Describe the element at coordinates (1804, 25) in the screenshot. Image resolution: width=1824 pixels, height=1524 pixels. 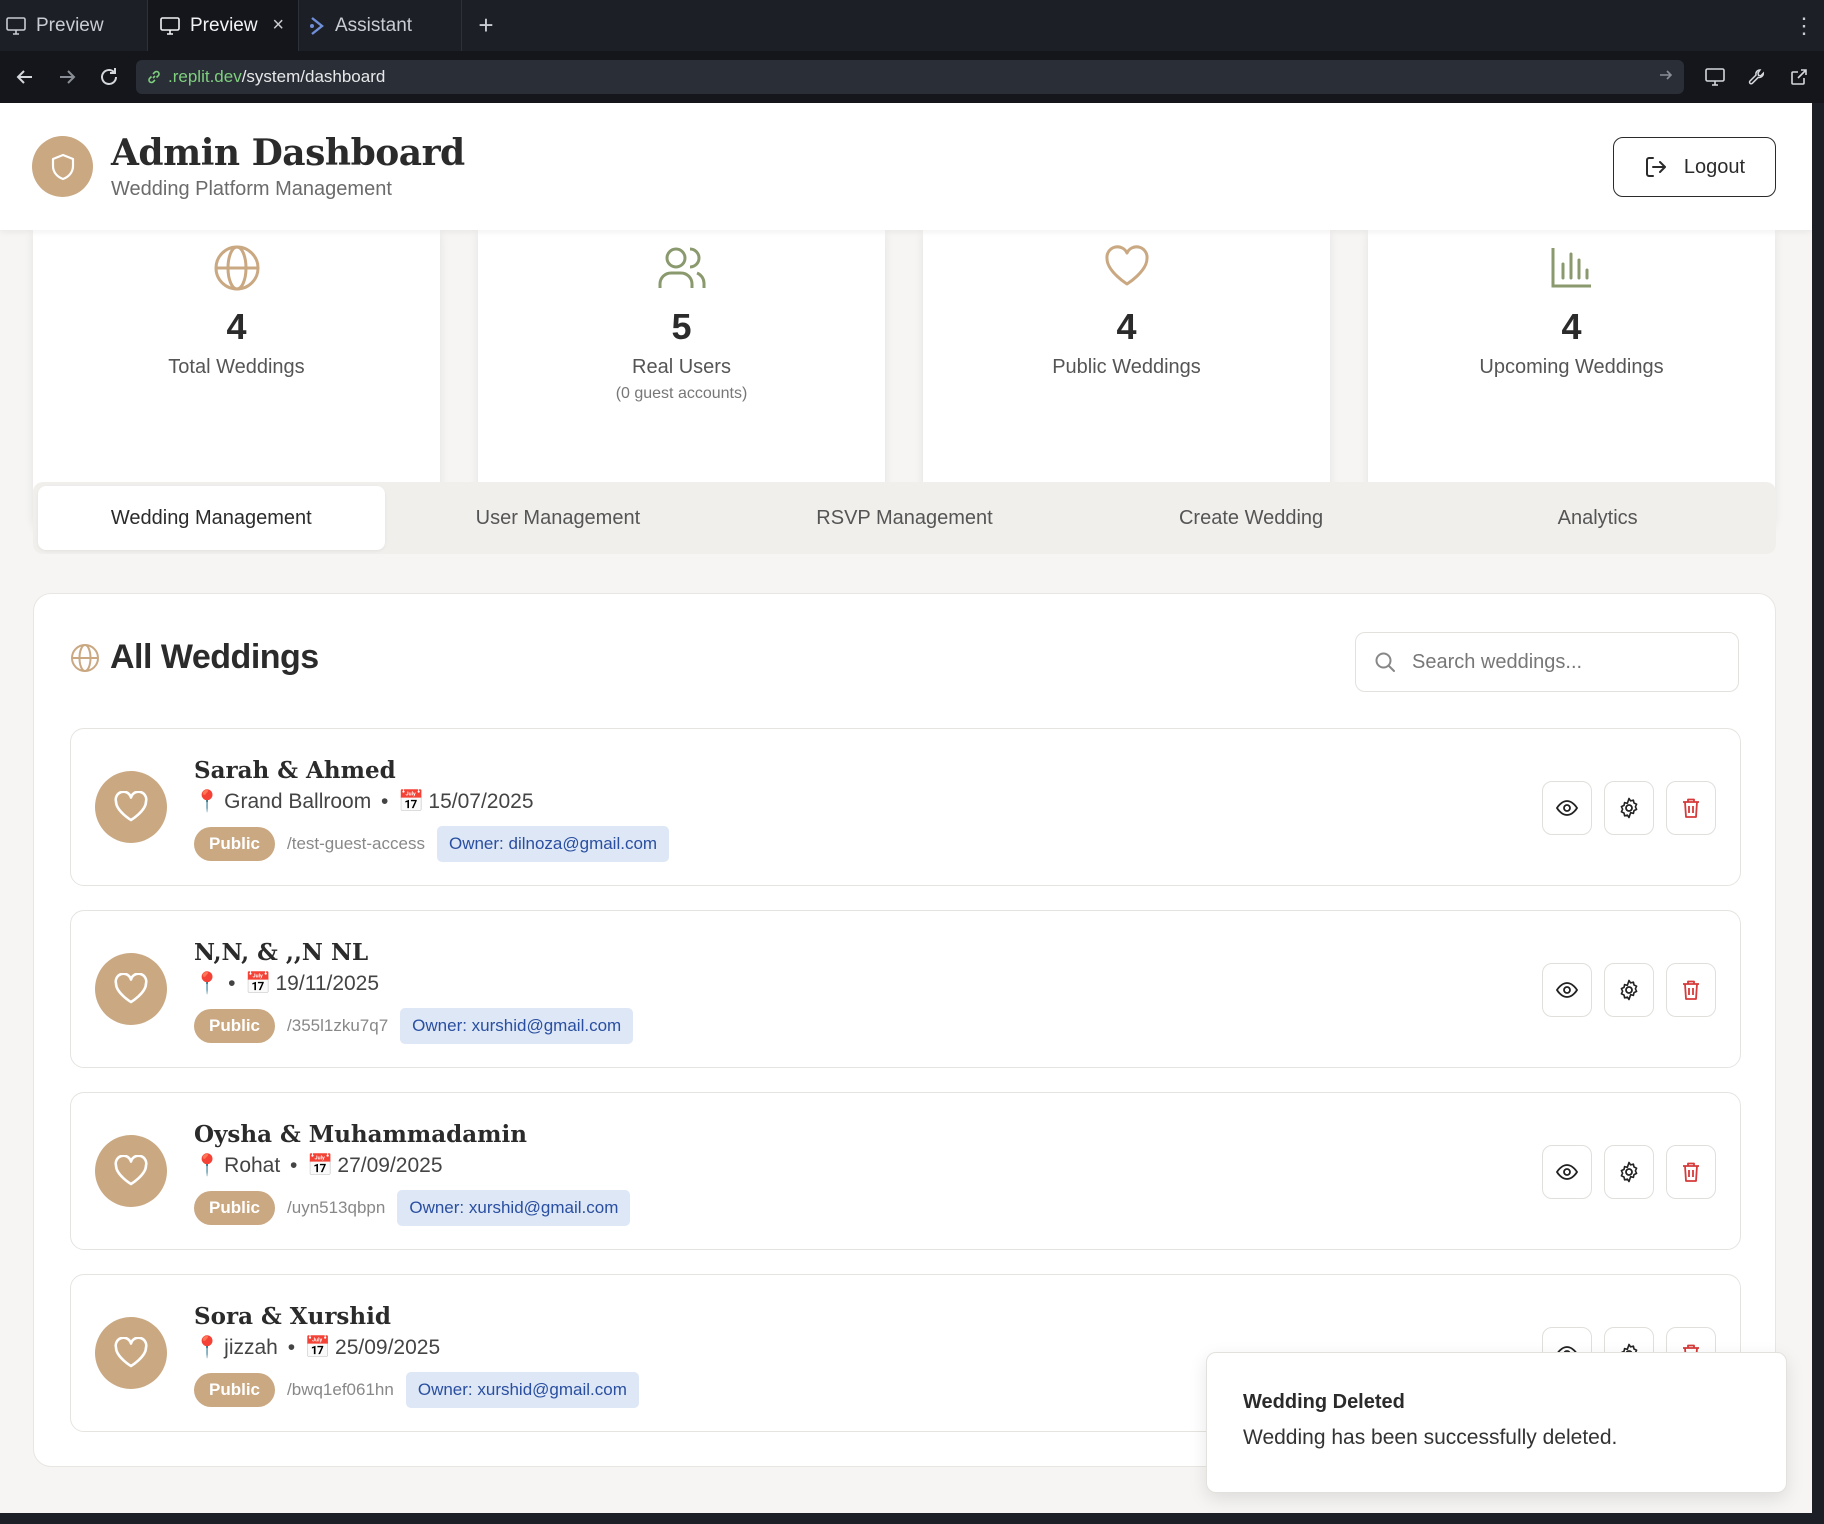
I see `more-vertical-icon: ⋮` at that location.